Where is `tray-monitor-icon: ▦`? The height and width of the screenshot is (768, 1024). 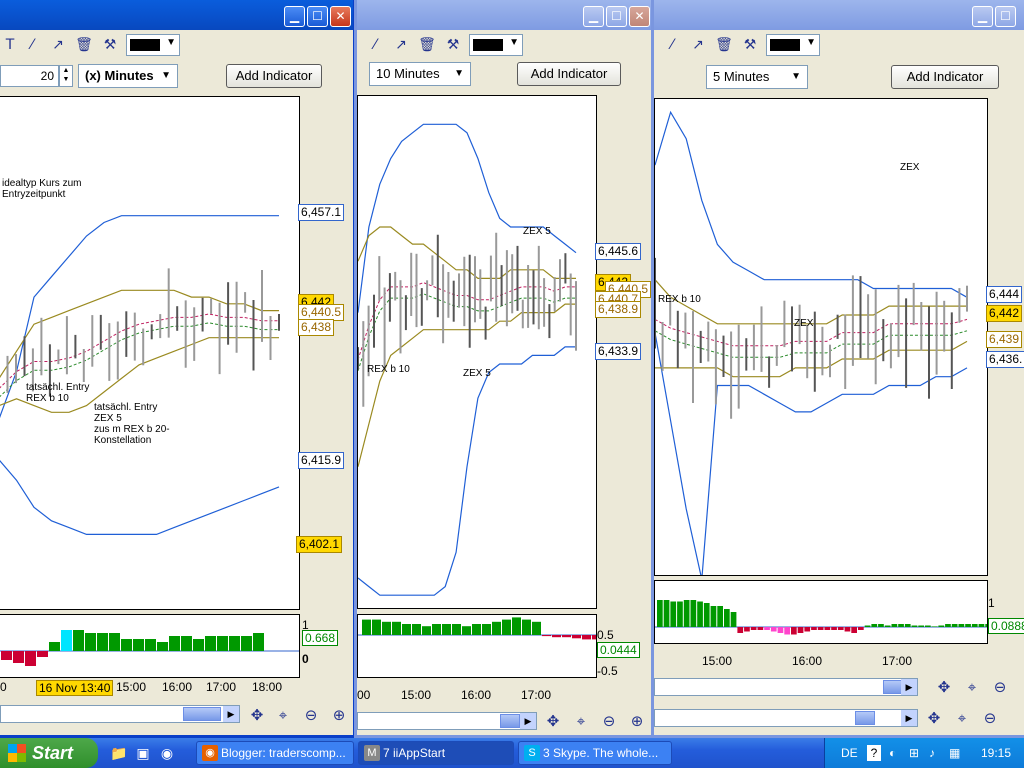
tray-monitor-icon: ▦ is located at coordinates (954, 753).